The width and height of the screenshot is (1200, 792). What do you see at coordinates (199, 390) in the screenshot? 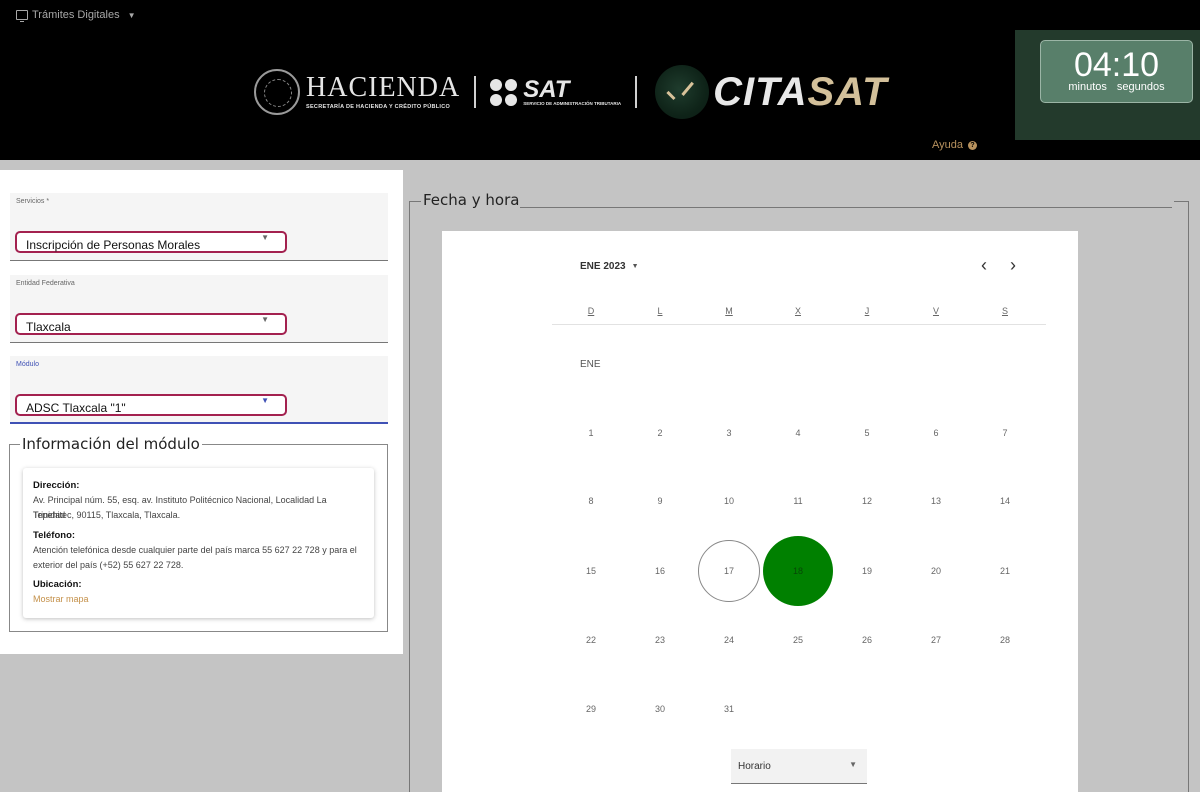
I see `modulo-field: Módulo ADSC Tlaxcala "1" ▼` at bounding box center [199, 390].